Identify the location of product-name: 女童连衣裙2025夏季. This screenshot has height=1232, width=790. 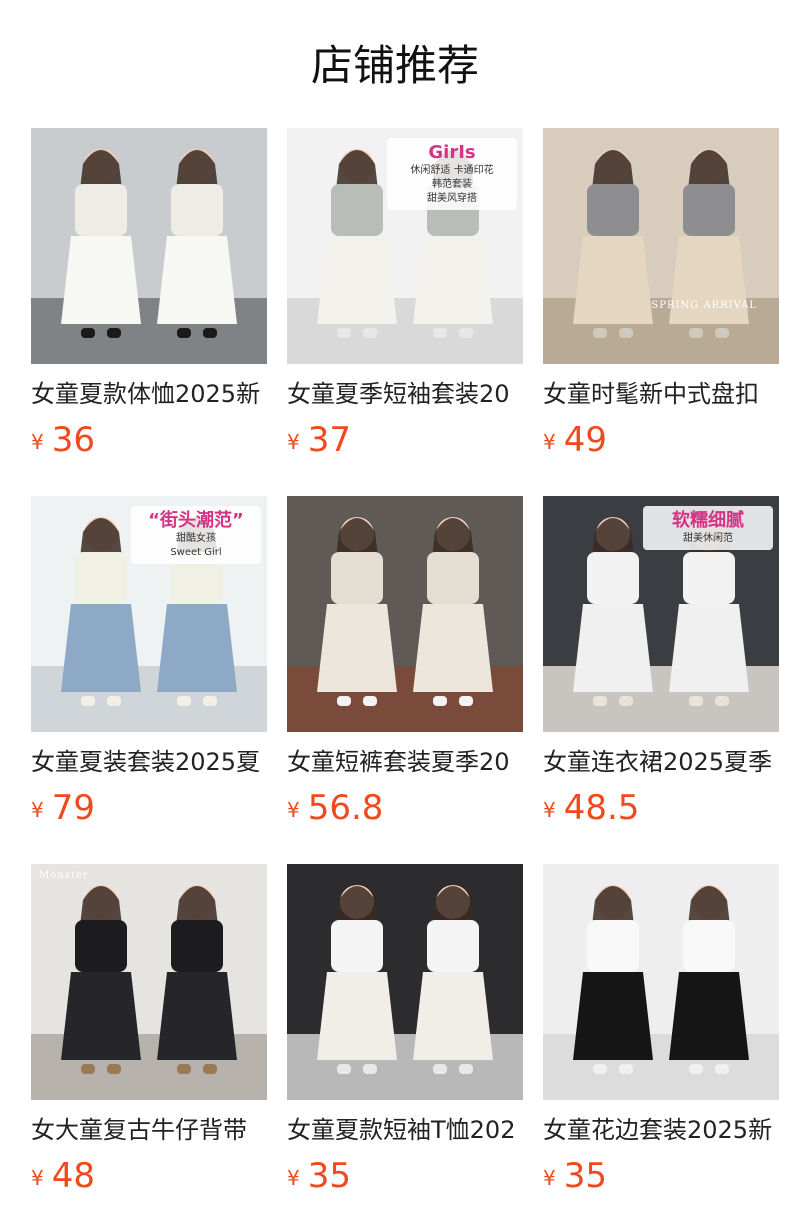
(661, 762).